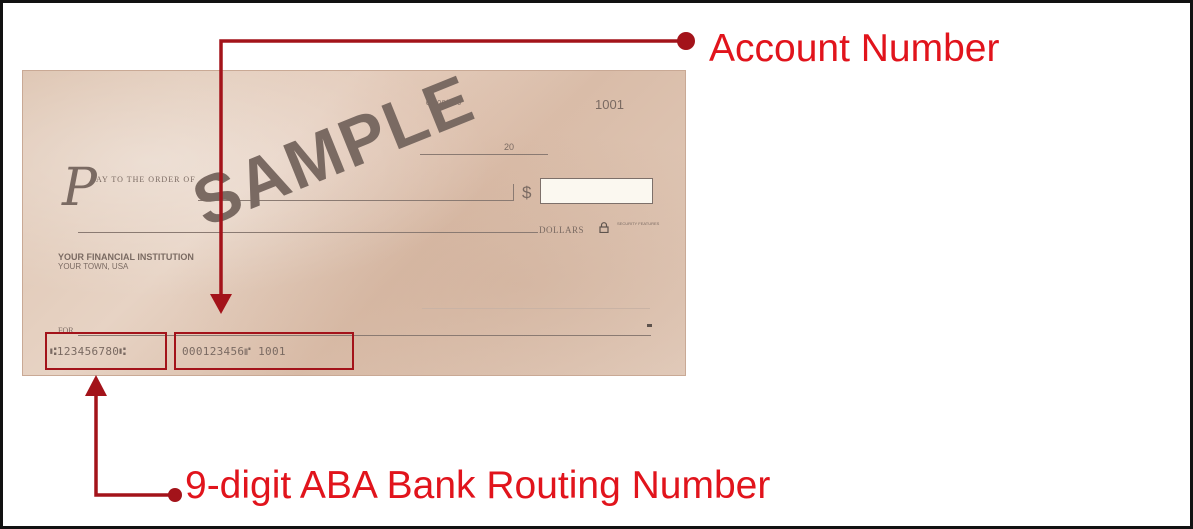 This screenshot has width=1193, height=529. Describe the element at coordinates (96, 385) in the screenshot. I see `routing-arrowhead` at that location.